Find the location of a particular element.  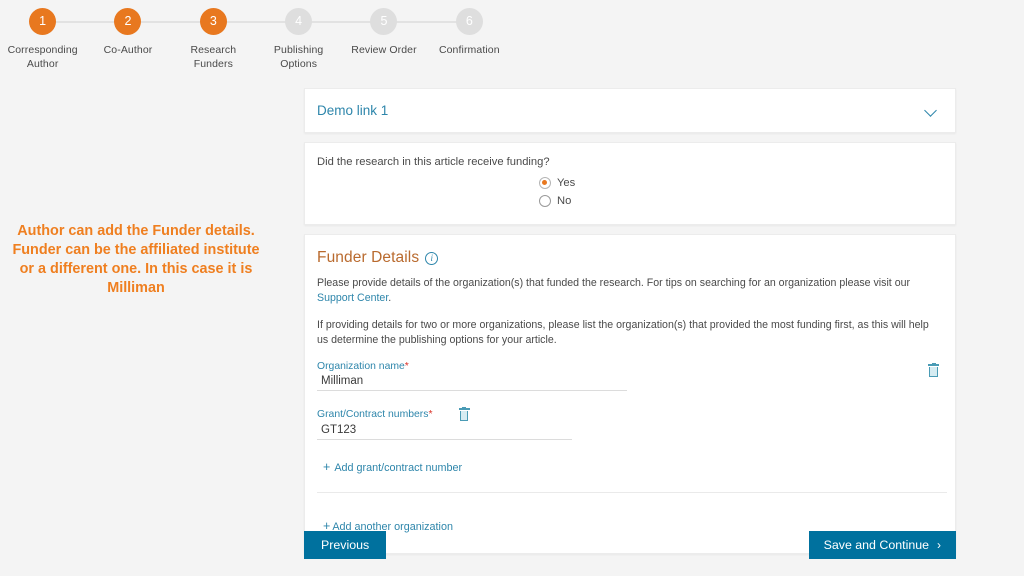

step-number-3: 3 is located at coordinates (213, 21).